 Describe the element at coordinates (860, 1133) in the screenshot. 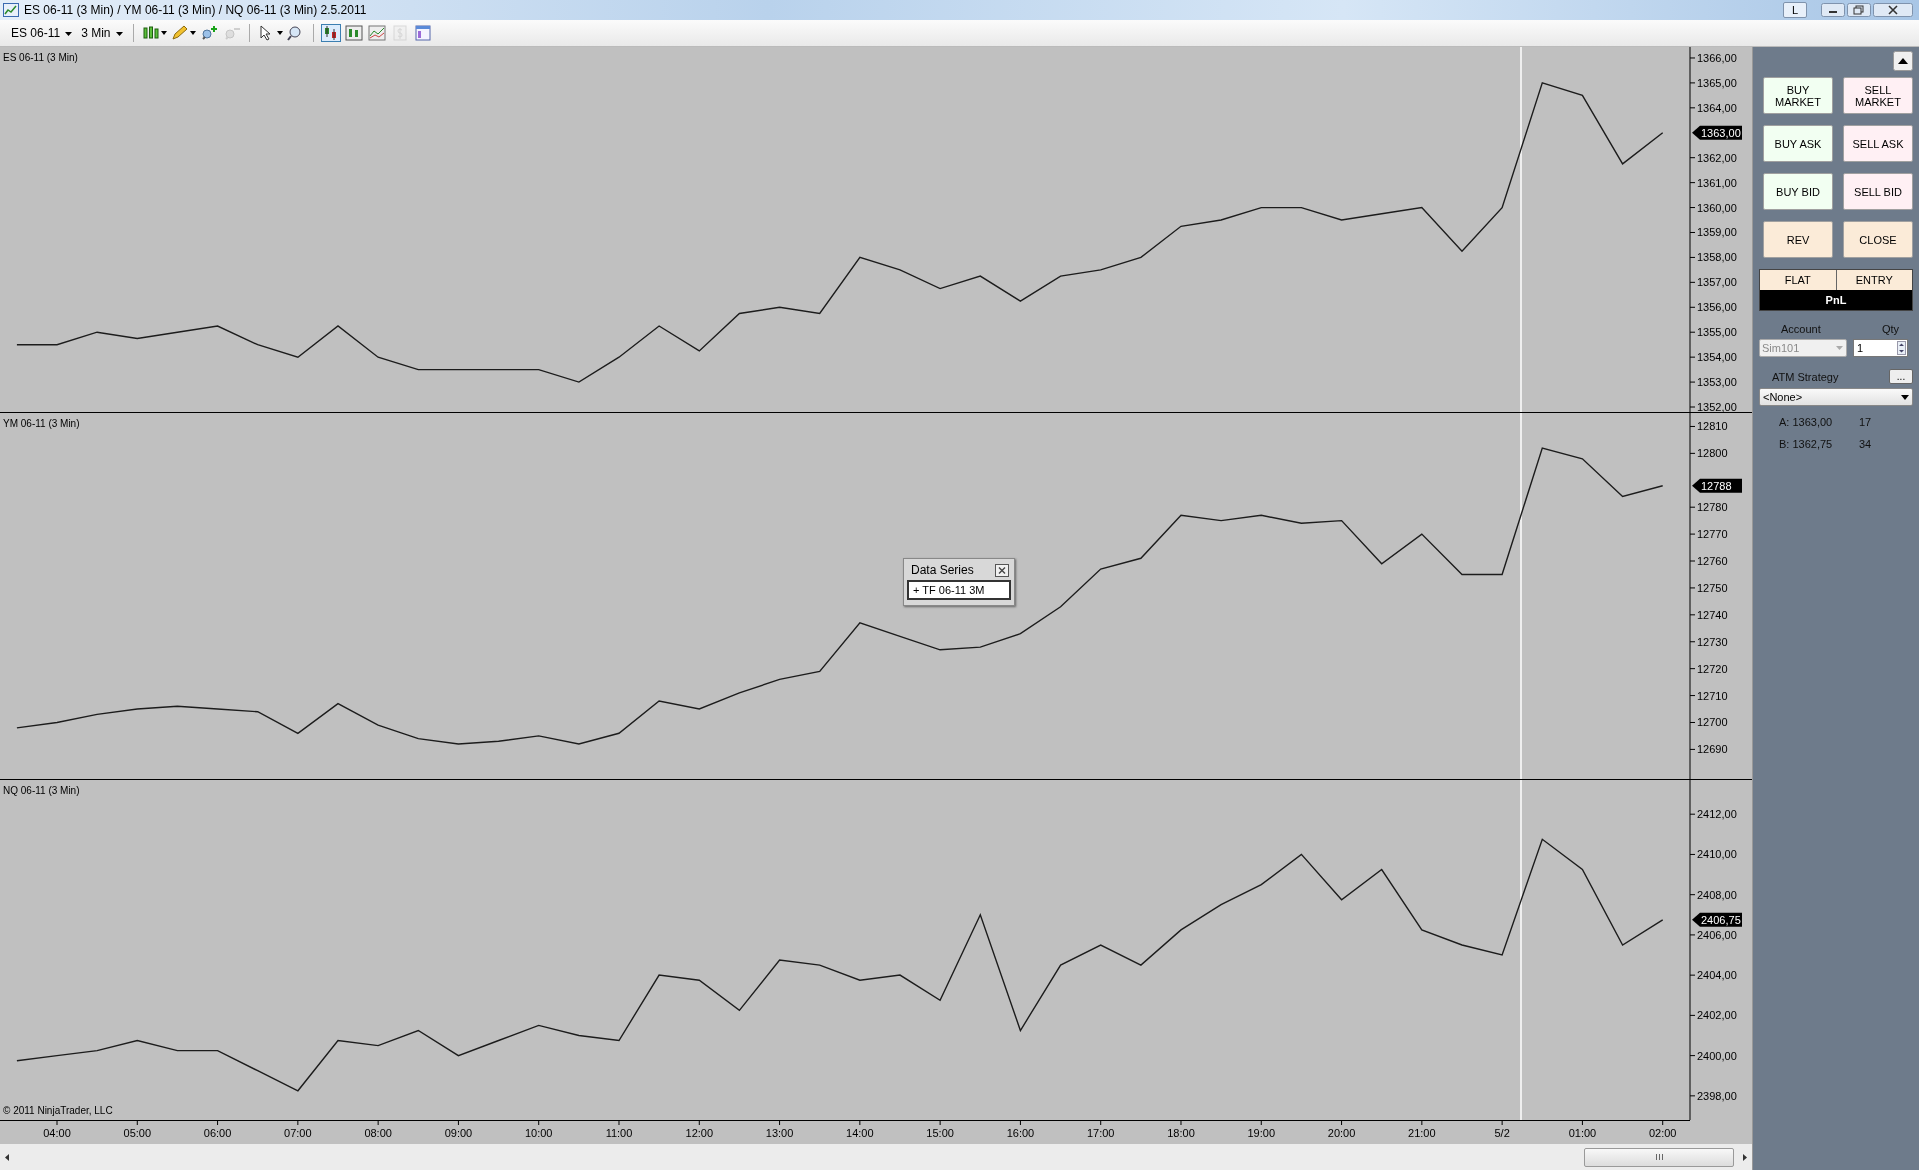

I see `axis-label: 14:00` at that location.